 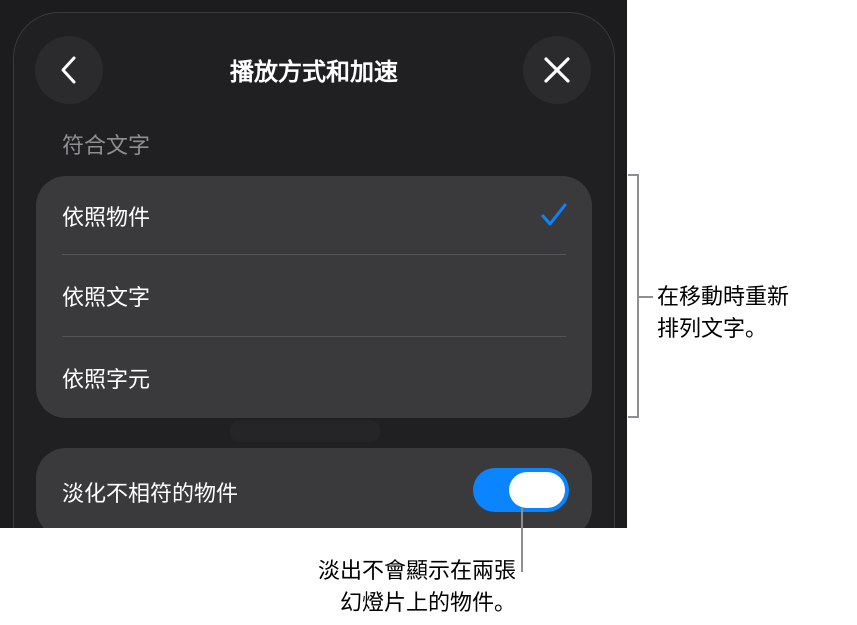 What do you see at coordinates (554, 214) in the screenshot?
I see `checkmark-icon` at bounding box center [554, 214].